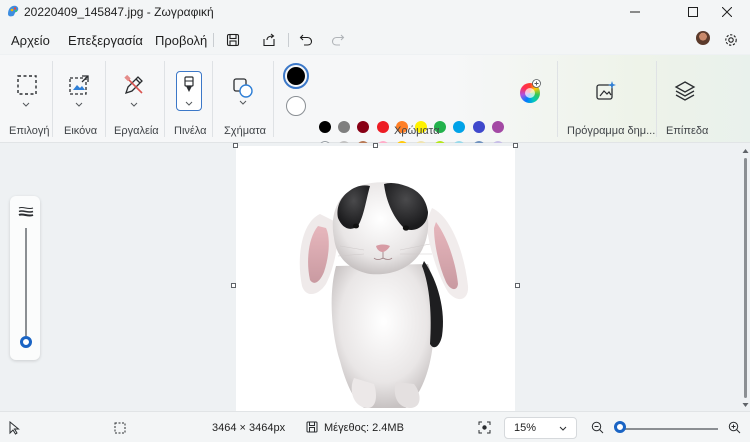 The image size is (750, 442). What do you see at coordinates (81, 131) in the screenshot?
I see `group-label-image: Εικόνα` at bounding box center [81, 131].